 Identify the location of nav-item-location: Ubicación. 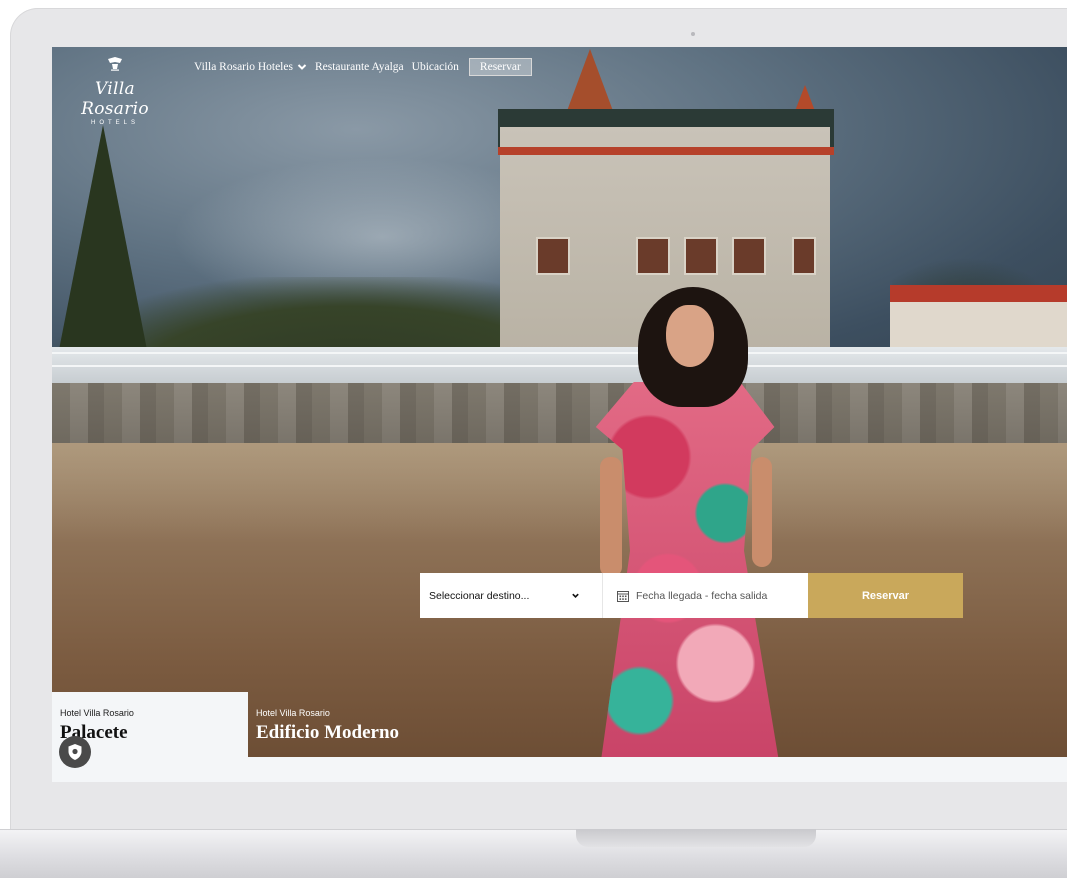
(435, 67).